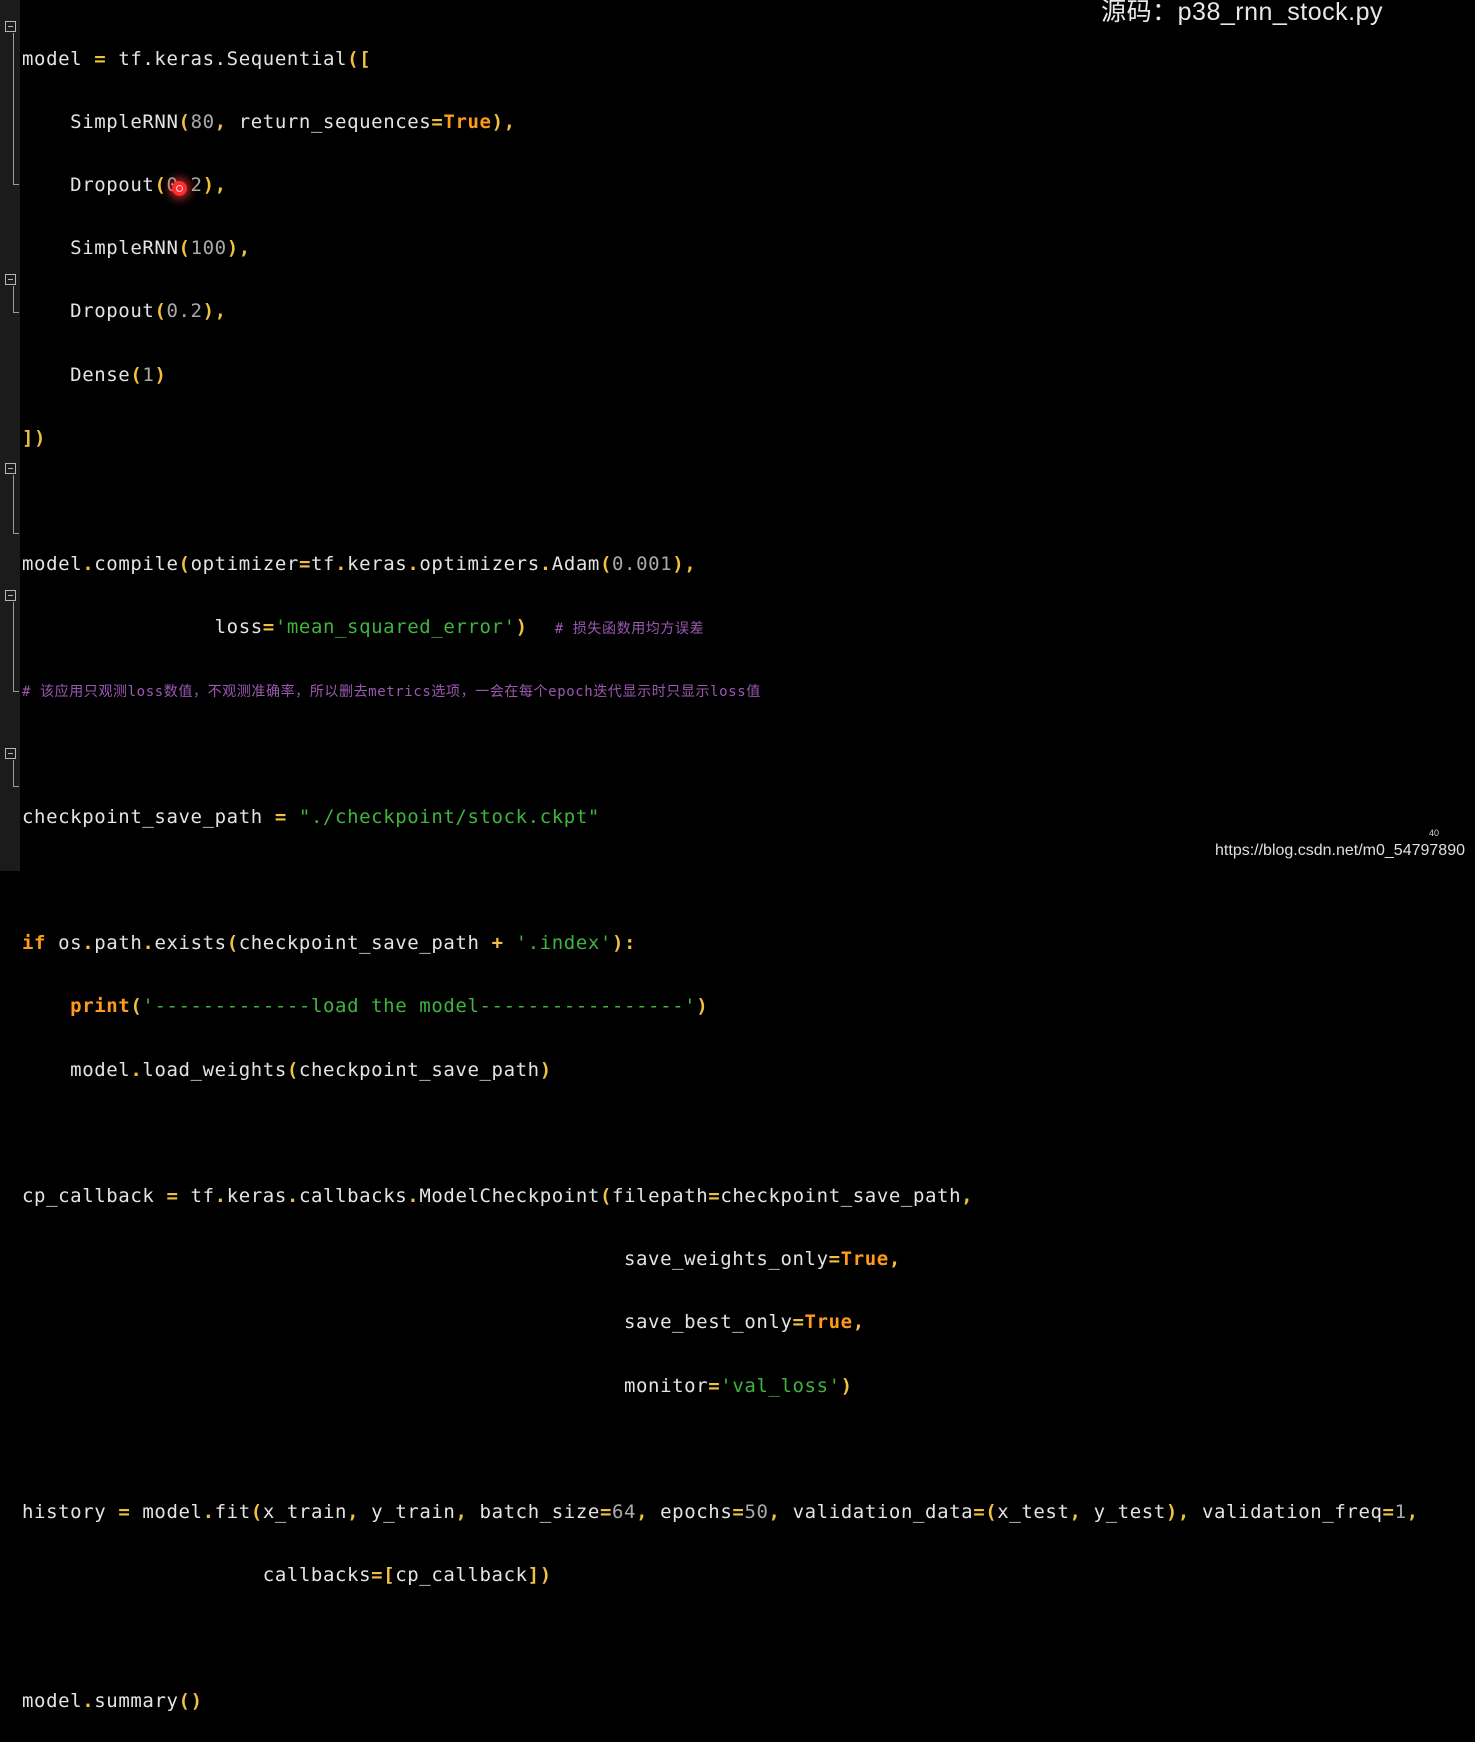  What do you see at coordinates (136, 248) in the screenshot?
I see `code-line: SimpleRNN(100),` at bounding box center [136, 248].